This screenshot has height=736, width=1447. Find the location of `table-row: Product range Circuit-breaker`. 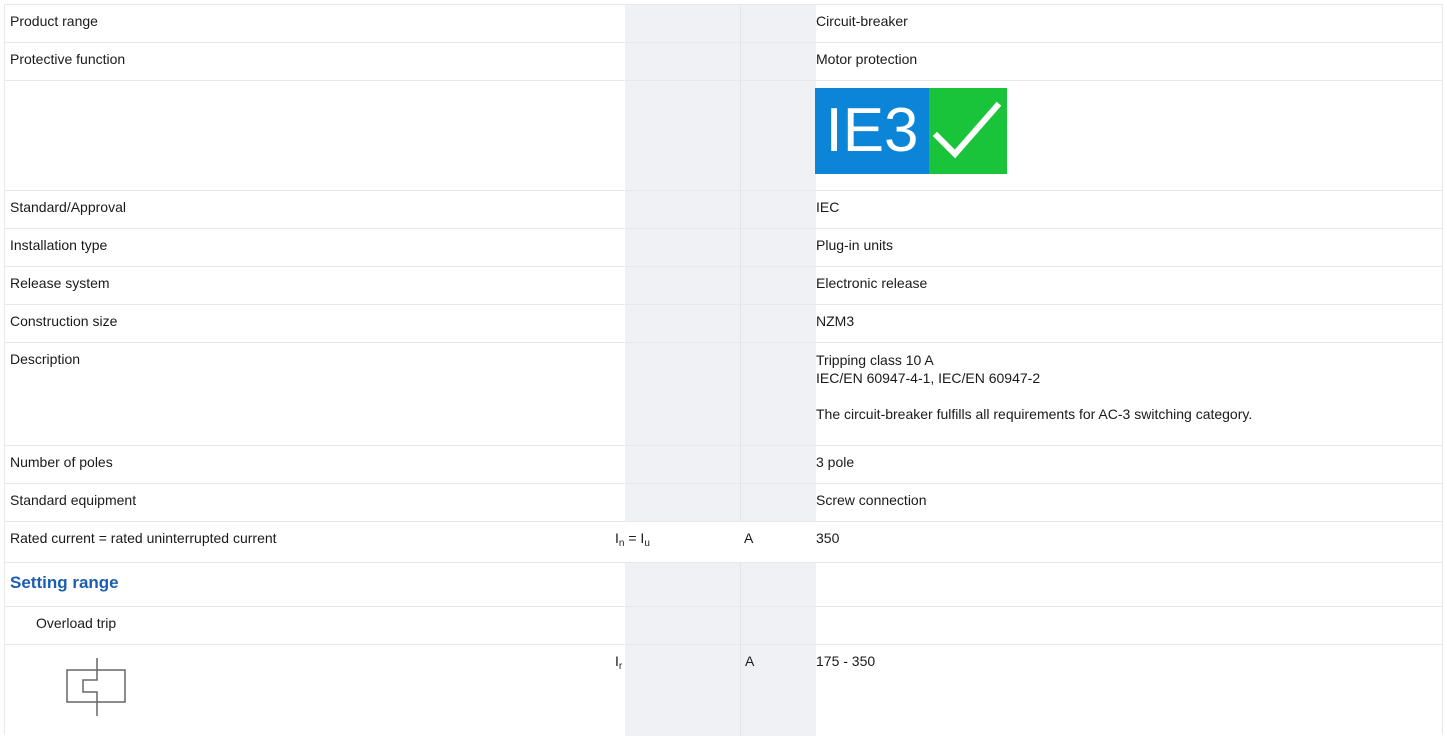

table-row: Product range Circuit-breaker is located at coordinates (723, 24).